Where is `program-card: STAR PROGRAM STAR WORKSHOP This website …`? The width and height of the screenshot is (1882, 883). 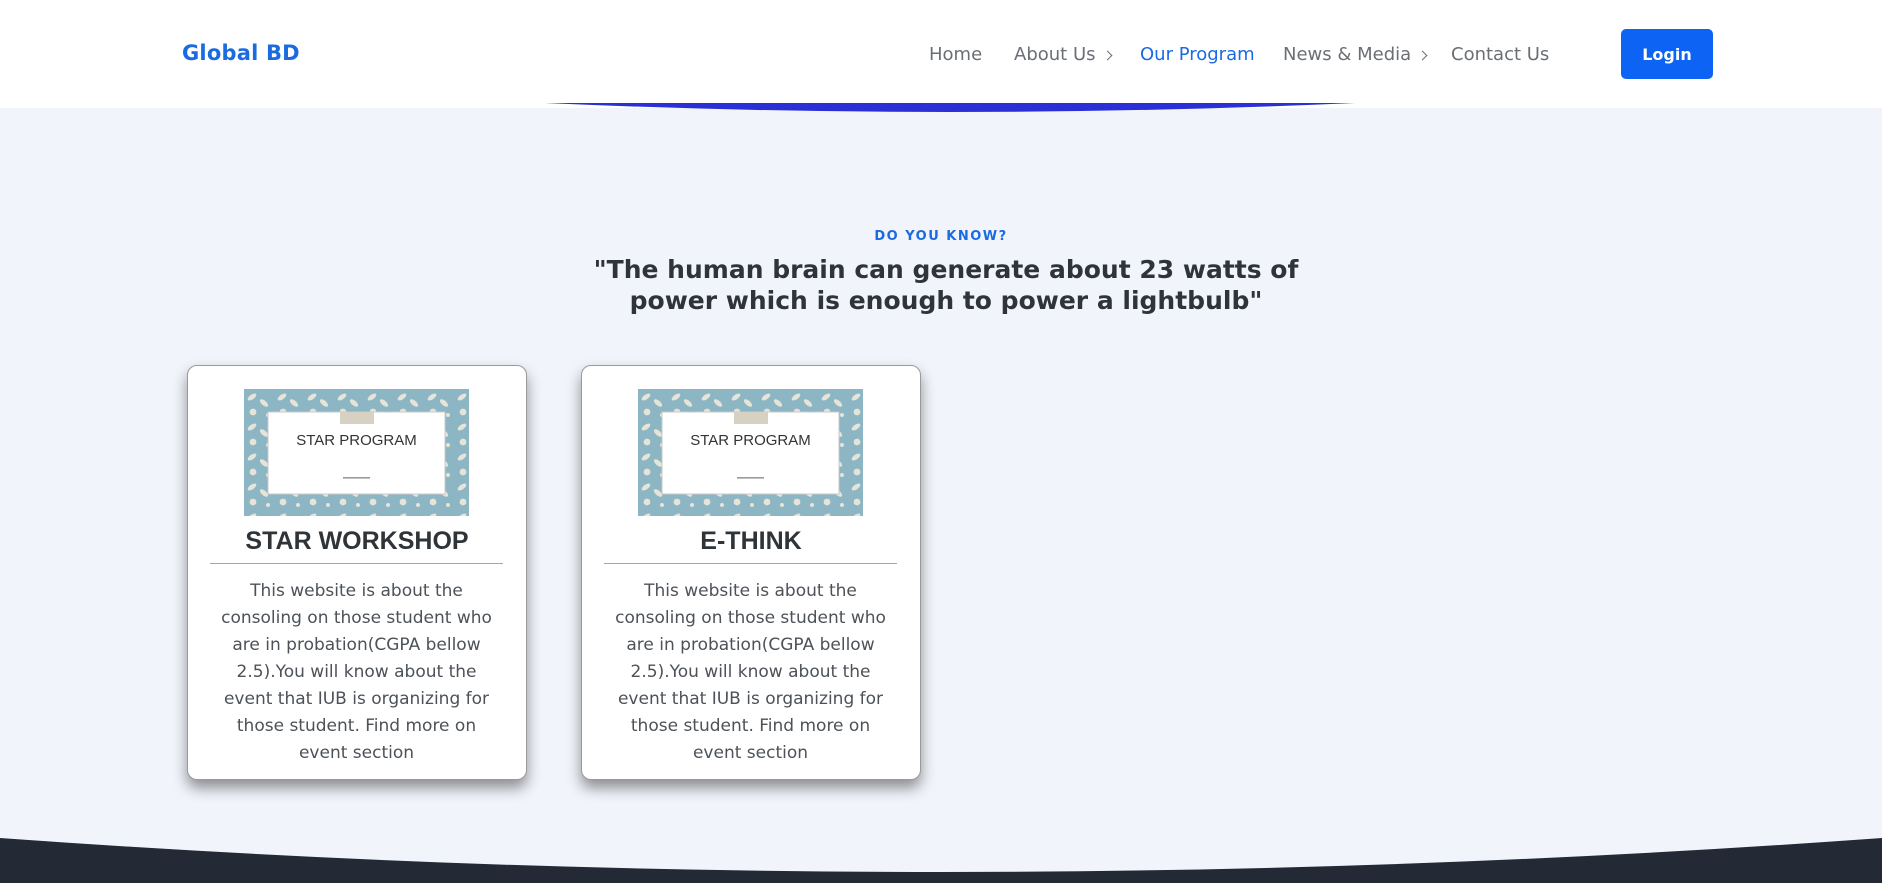
program-card: STAR PROGRAM STAR WORKSHOP This website … is located at coordinates (357, 572).